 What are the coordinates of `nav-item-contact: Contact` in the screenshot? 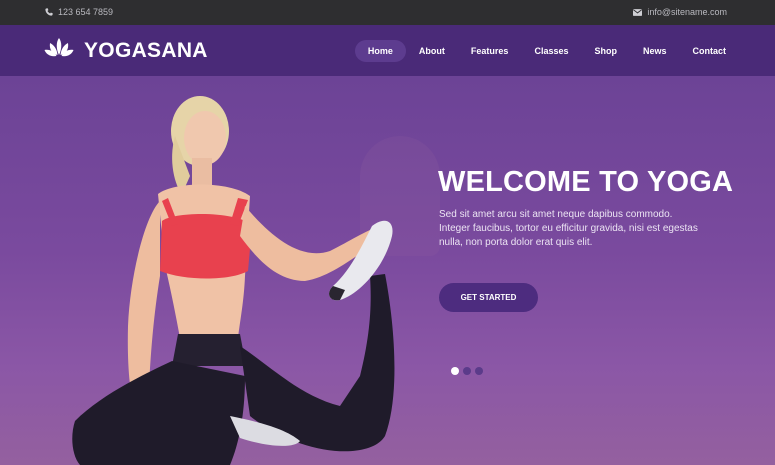 It's located at (710, 51).